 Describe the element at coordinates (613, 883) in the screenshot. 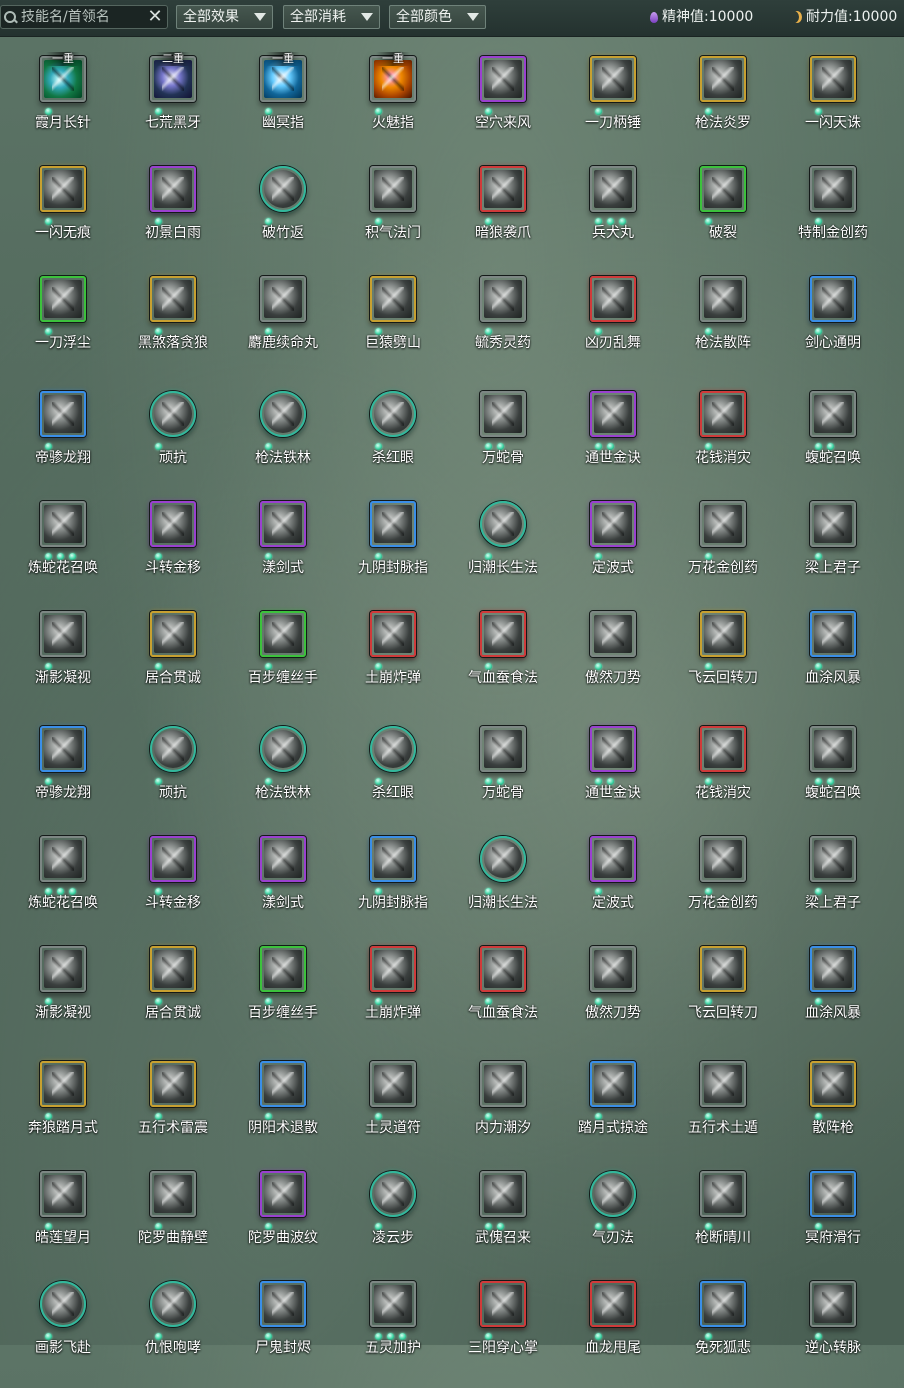

I see `skill-card: 定波式` at that location.